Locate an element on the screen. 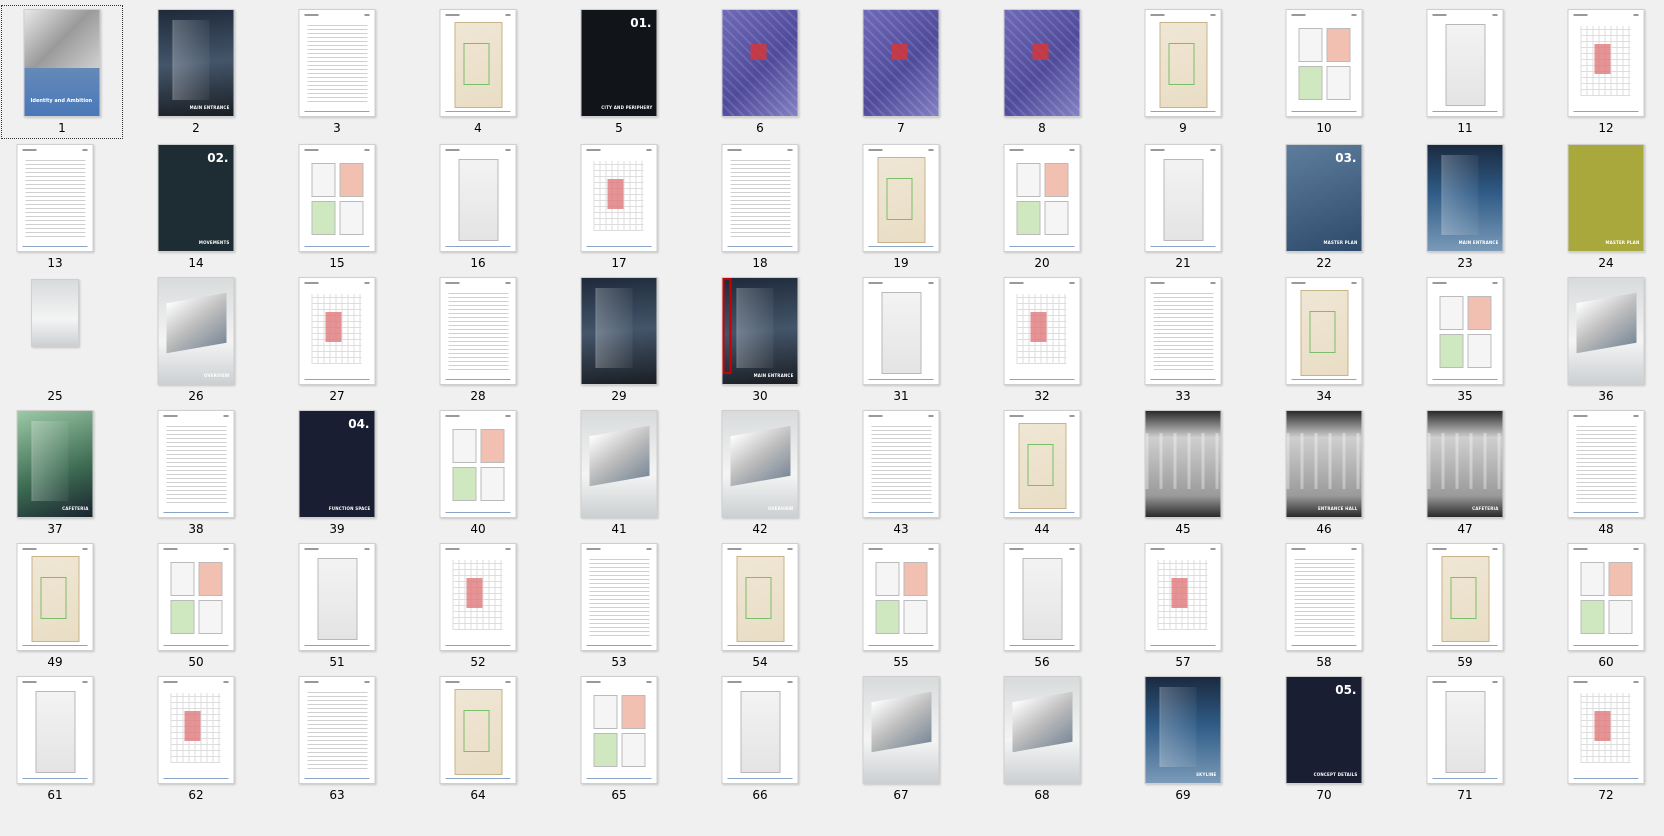 This screenshot has width=1664, height=836. page-thumbnail: 55 is located at coordinates (901, 609).